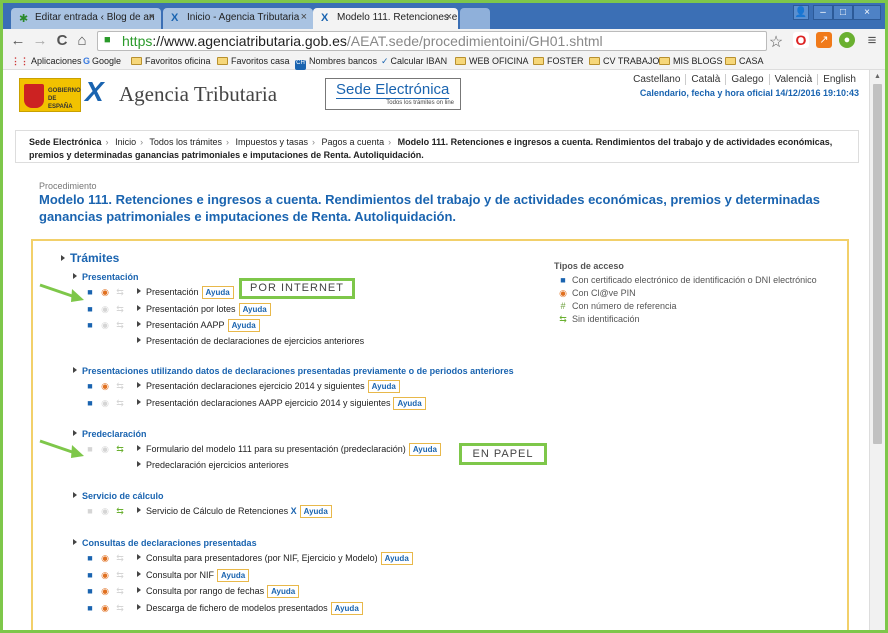  Describe the element at coordinates (558, 61) in the screenshot. I see `bookmark-foster: FOSTER` at that location.